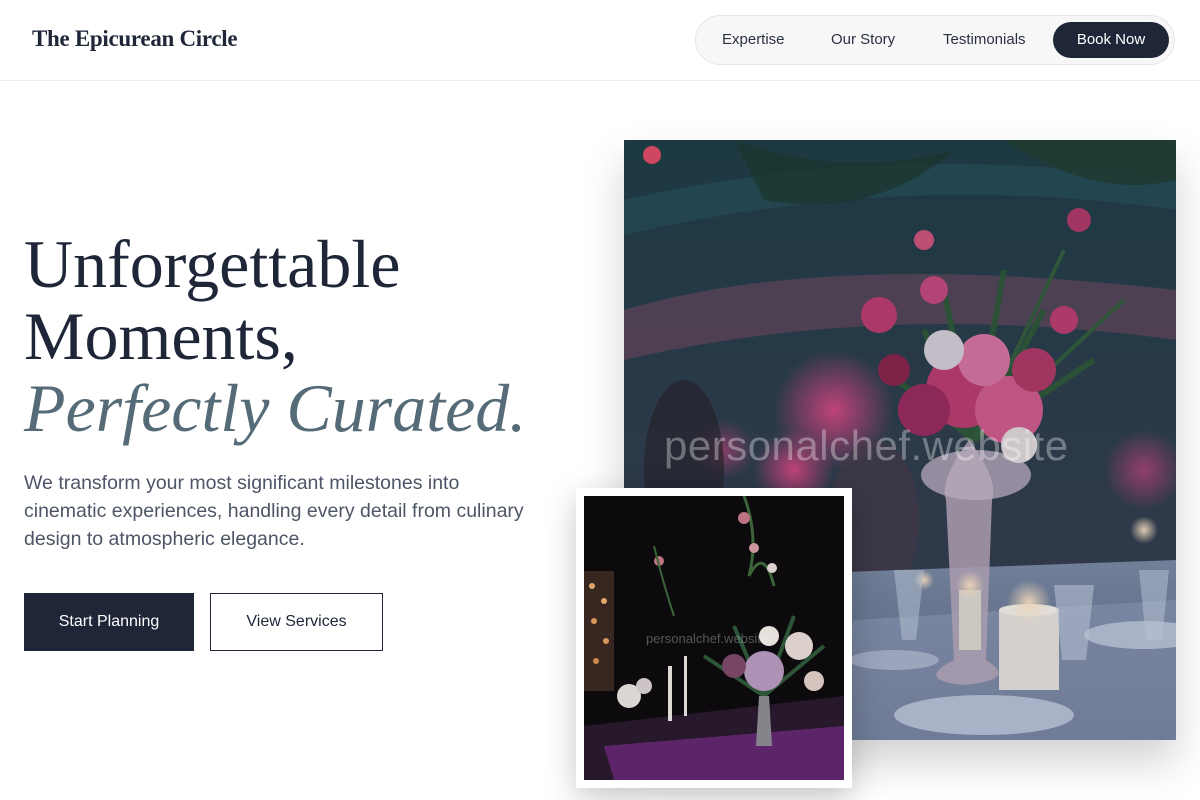 This screenshot has width=1200, height=800. I want to click on inset-photo-illustration, so click(714, 638).